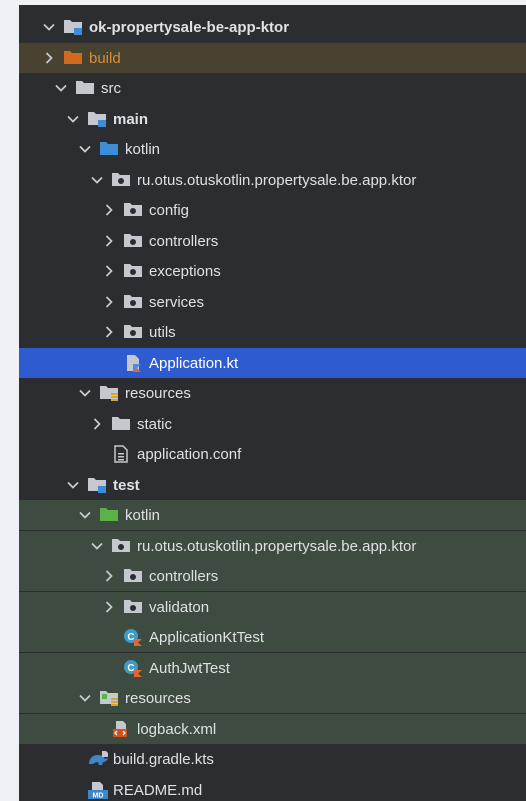 This screenshot has height=801, width=526. I want to click on tree-node-label: utils, so click(162, 332).